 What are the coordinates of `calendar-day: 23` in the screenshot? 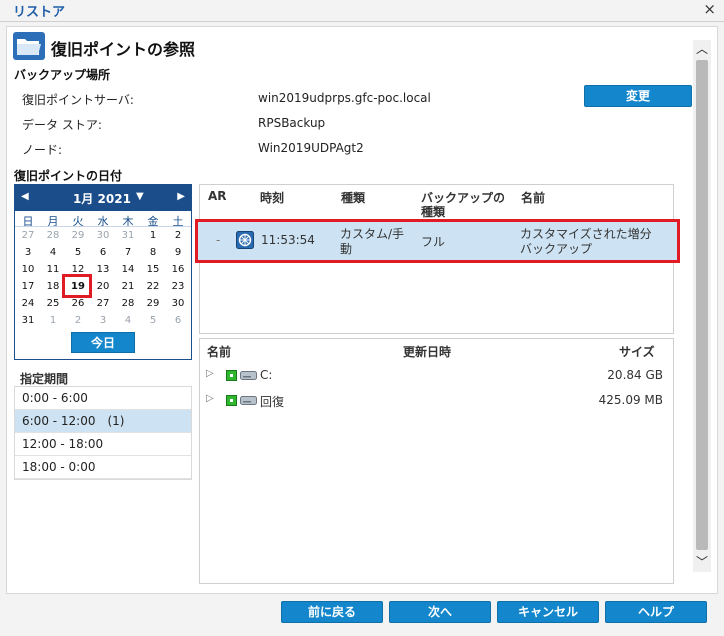 It's located at (178, 287).